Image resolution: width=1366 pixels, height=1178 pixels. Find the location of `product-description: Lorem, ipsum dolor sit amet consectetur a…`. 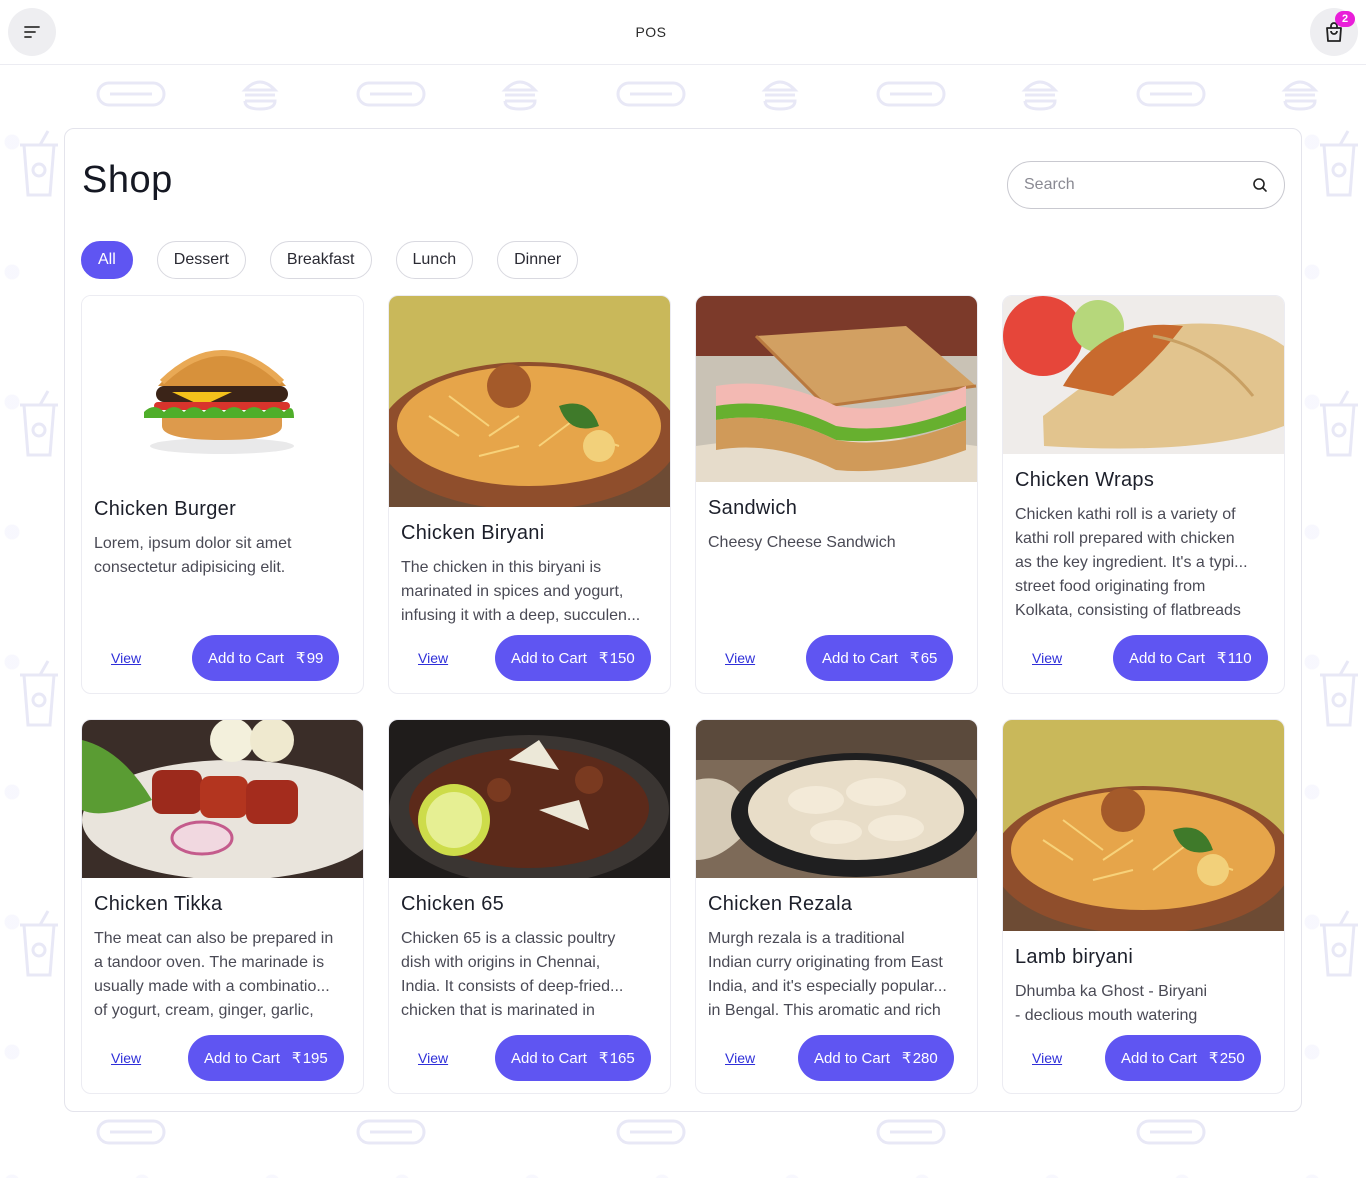

product-description: Lorem, ipsum dolor sit amet consectetur a… is located at coordinates (193, 555).